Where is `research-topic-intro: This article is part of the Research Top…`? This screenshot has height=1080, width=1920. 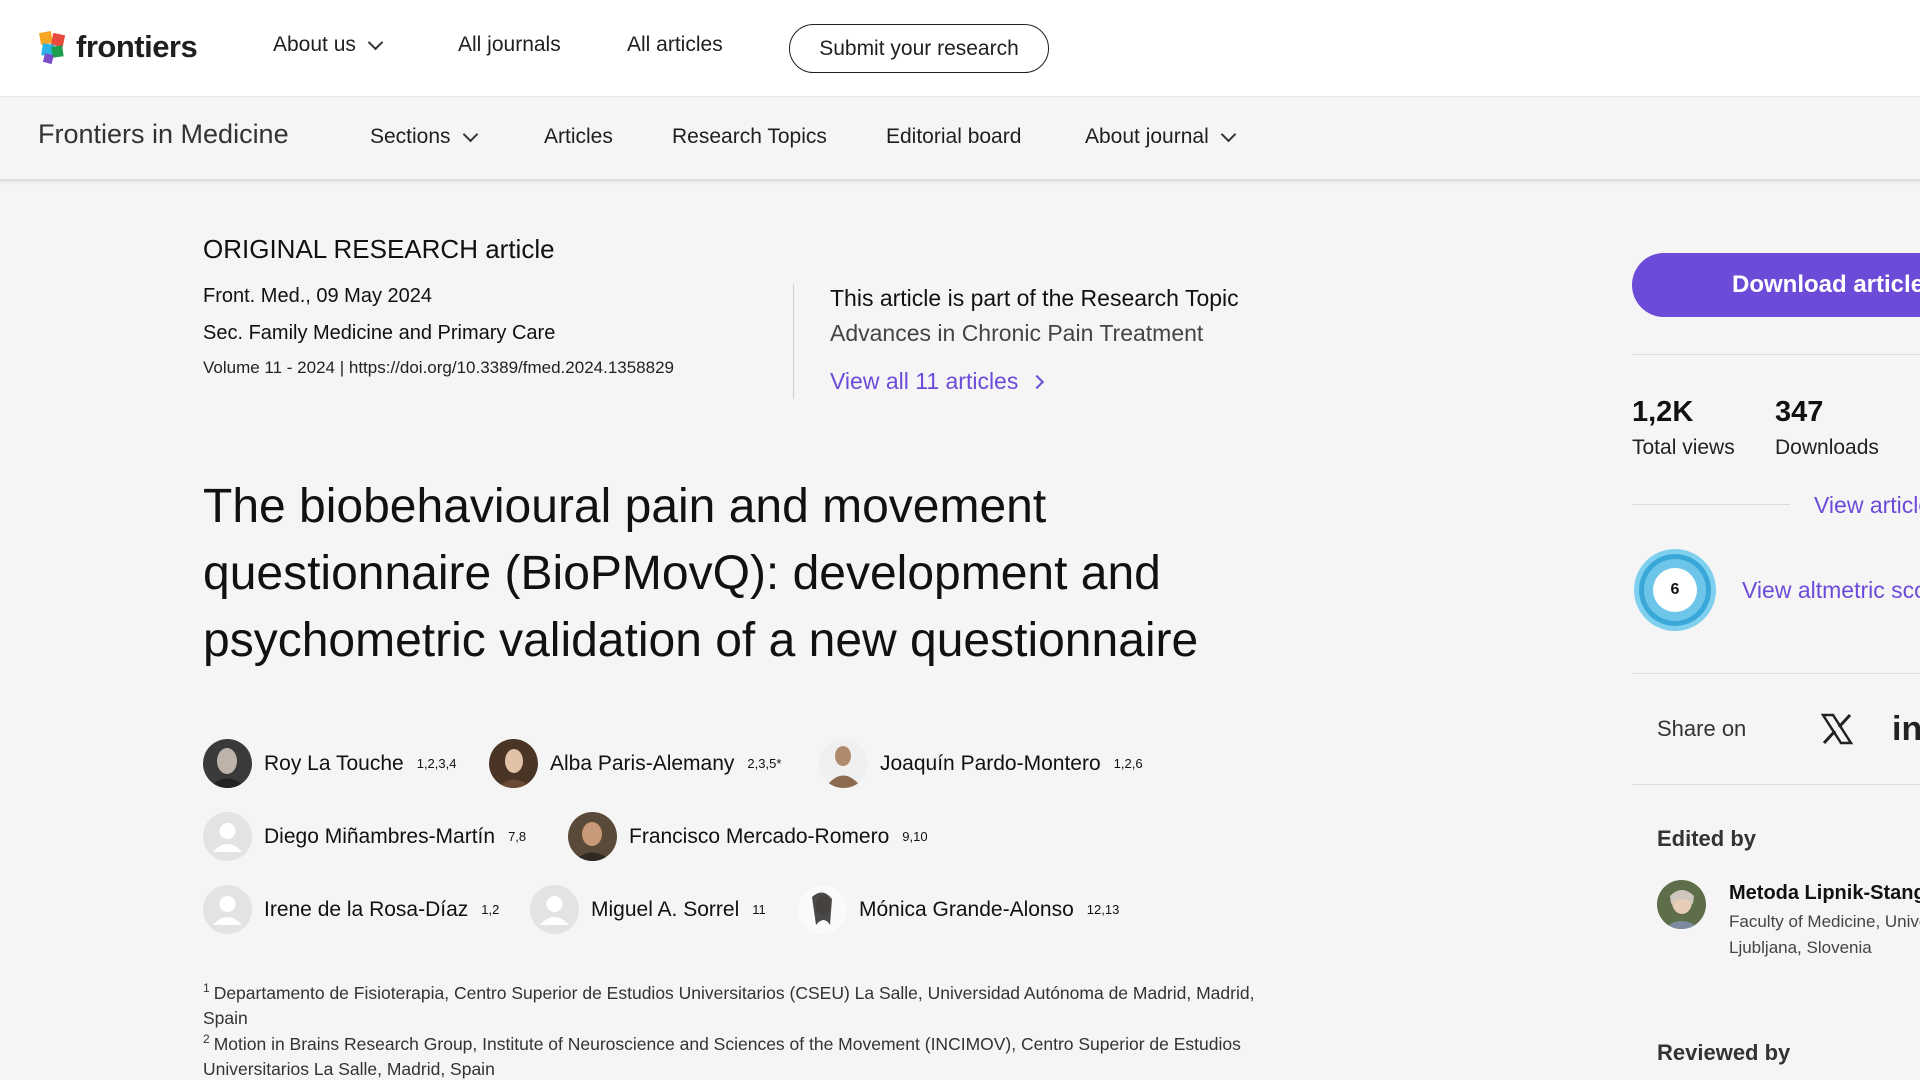 research-topic-intro: This article is part of the Research Top… is located at coordinates (1034, 298).